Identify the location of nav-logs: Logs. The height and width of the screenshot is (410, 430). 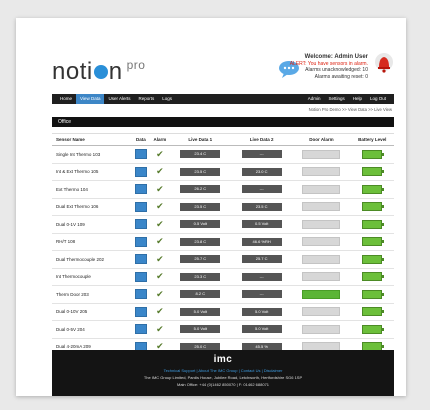
(167, 99).